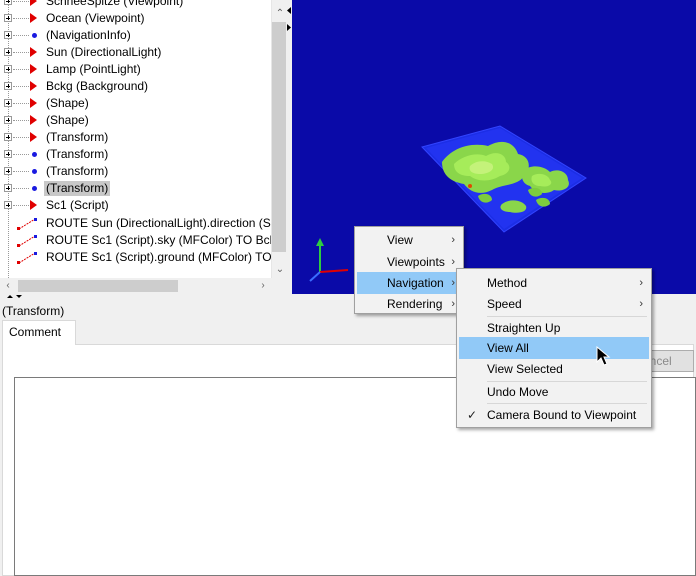  I want to click on mouse-cursor-icon, so click(603, 356).